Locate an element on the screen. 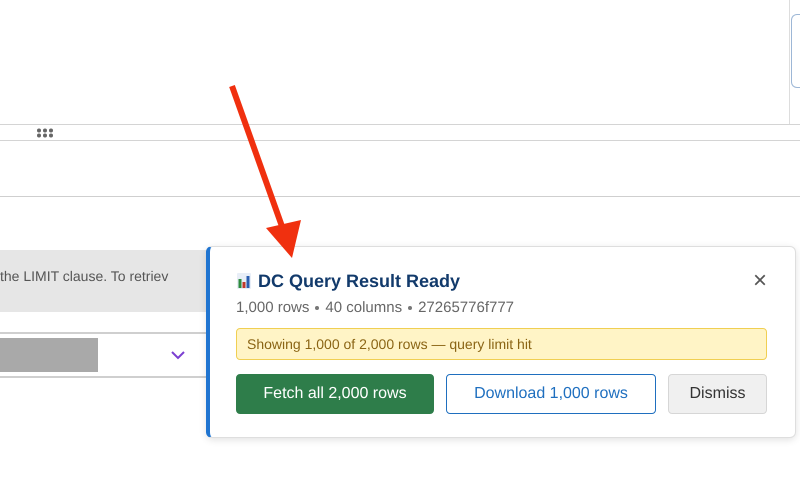 Image resolution: width=800 pixels, height=500 pixels. meta-text: 27265776f777 is located at coordinates (466, 307).